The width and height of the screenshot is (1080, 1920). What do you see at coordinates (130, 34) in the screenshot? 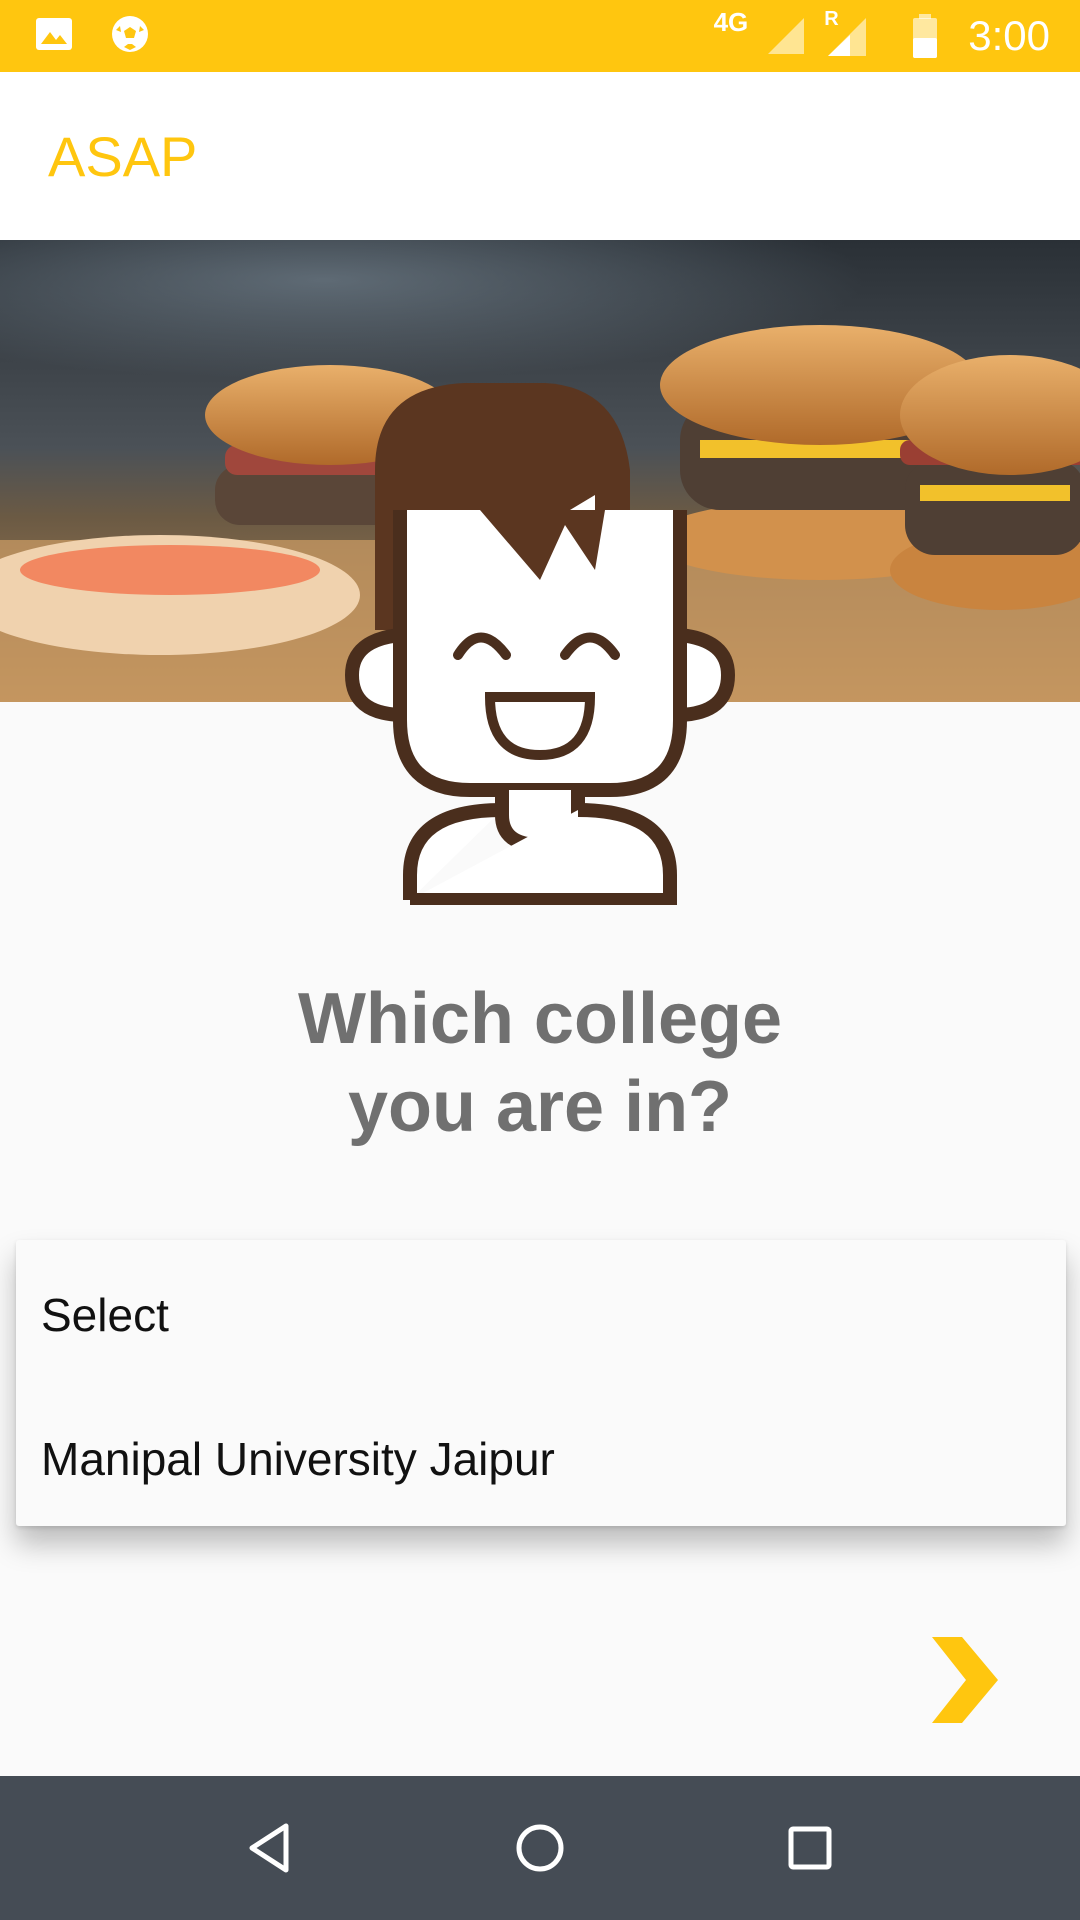
I see `soccer-ball-icon` at bounding box center [130, 34].